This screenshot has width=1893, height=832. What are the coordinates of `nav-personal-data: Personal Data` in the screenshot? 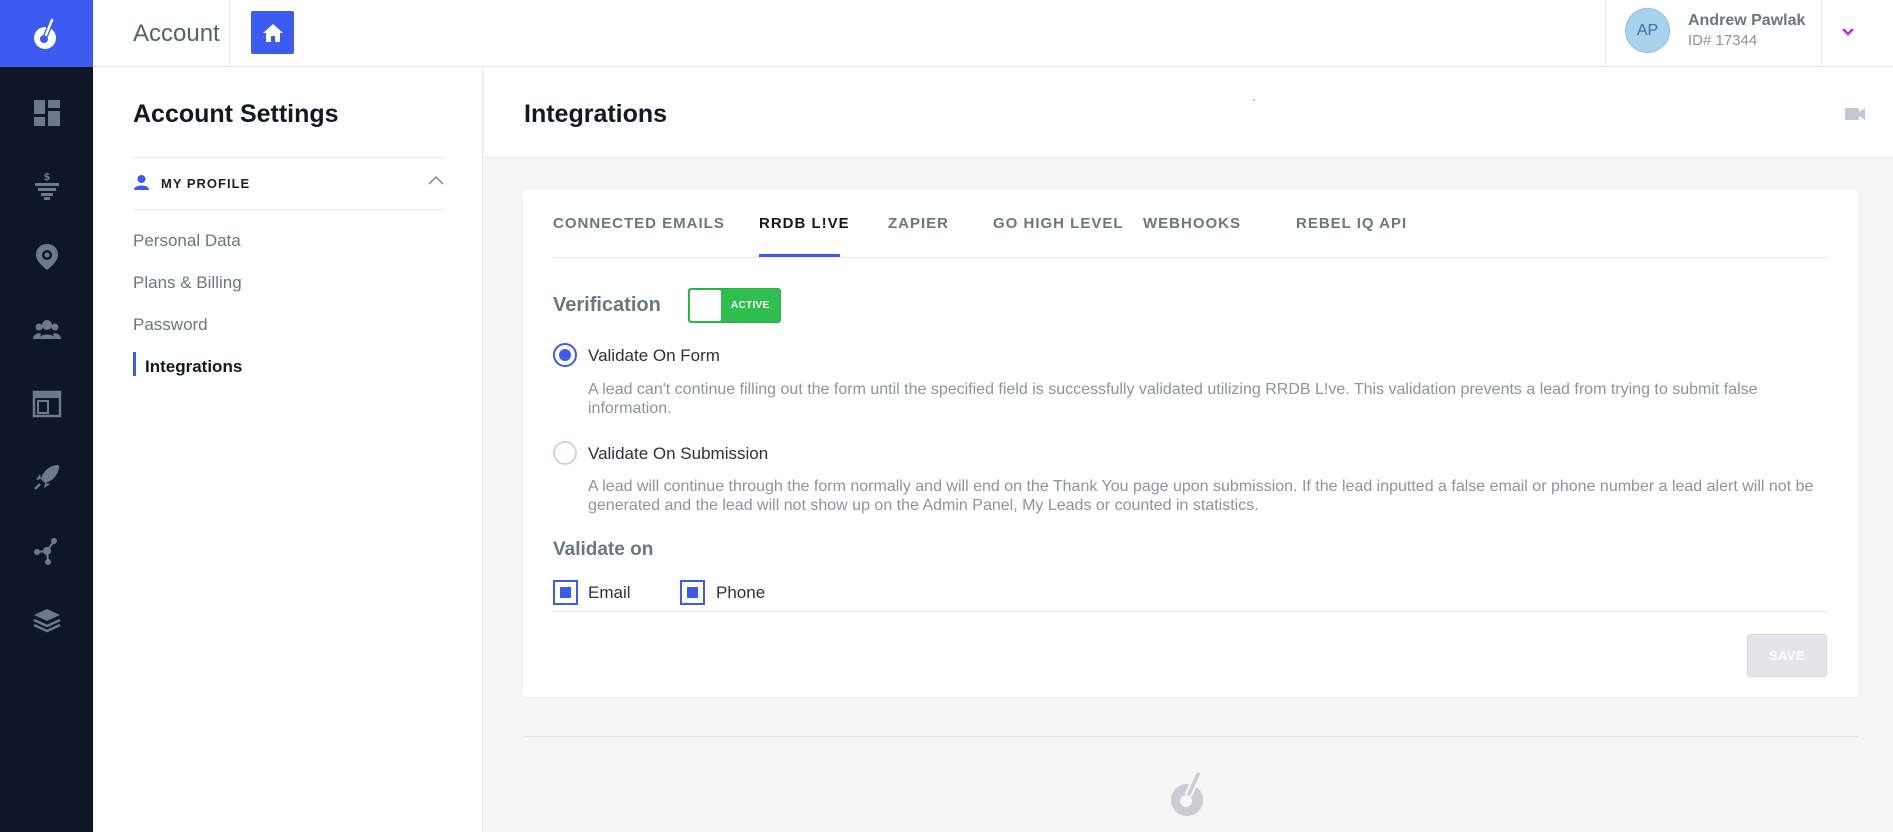 It's located at (187, 241).